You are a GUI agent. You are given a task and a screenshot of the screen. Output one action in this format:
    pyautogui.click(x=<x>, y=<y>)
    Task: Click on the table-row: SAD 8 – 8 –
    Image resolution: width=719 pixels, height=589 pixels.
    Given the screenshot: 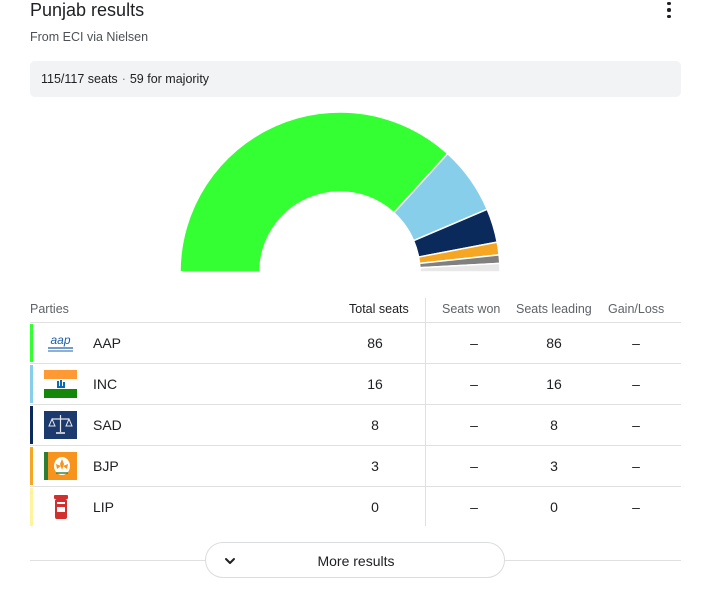 What is the action you would take?
    pyautogui.click(x=355, y=424)
    